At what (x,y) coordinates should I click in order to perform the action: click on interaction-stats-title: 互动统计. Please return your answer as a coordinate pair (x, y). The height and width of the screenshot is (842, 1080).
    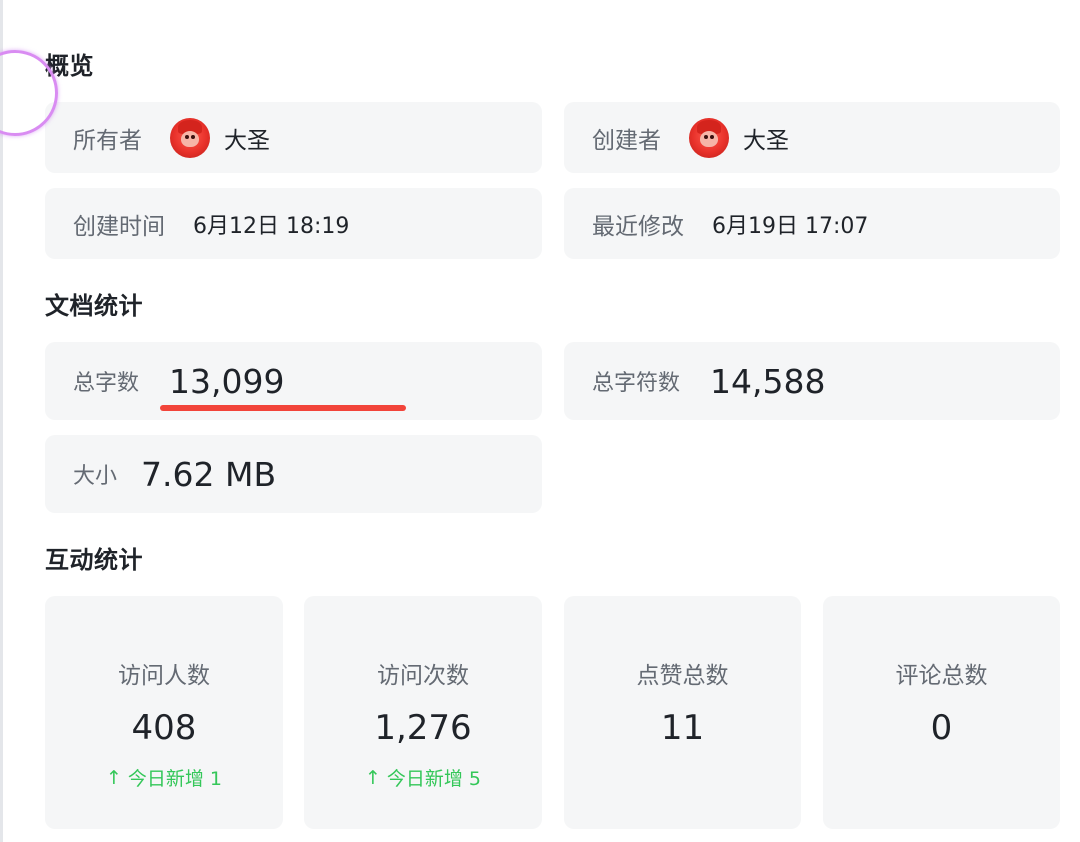
    Looking at the image, I should click on (94, 560).